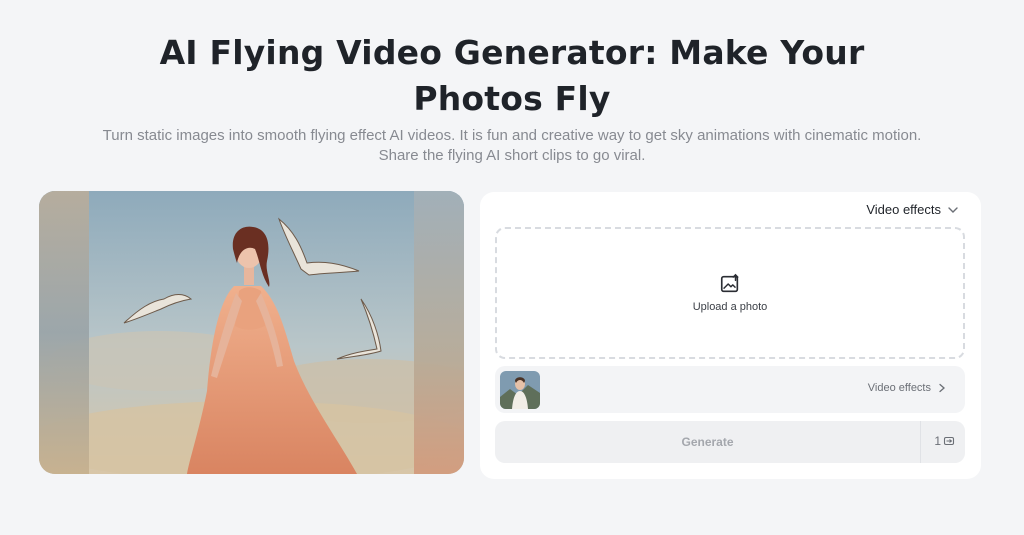 The width and height of the screenshot is (1024, 535). What do you see at coordinates (520, 390) in the screenshot?
I see `effect-thumbnail` at bounding box center [520, 390].